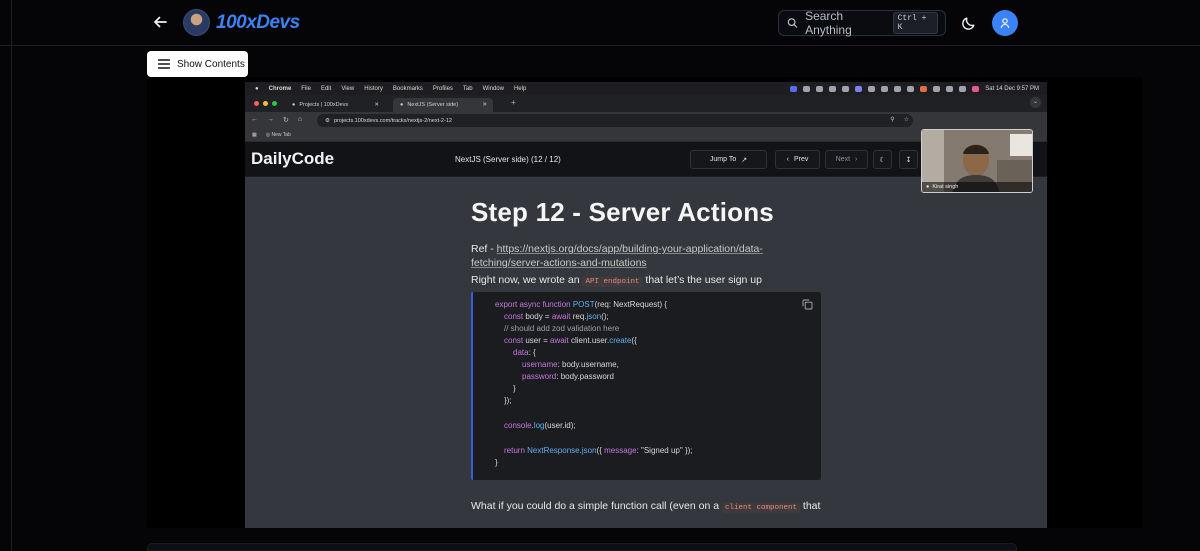  I want to click on browser-forward-icon: →, so click(270, 120).